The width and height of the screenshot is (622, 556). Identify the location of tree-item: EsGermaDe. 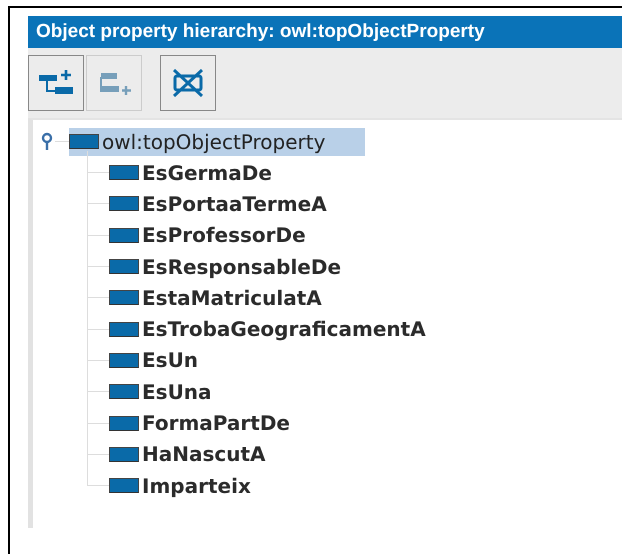
(208, 172).